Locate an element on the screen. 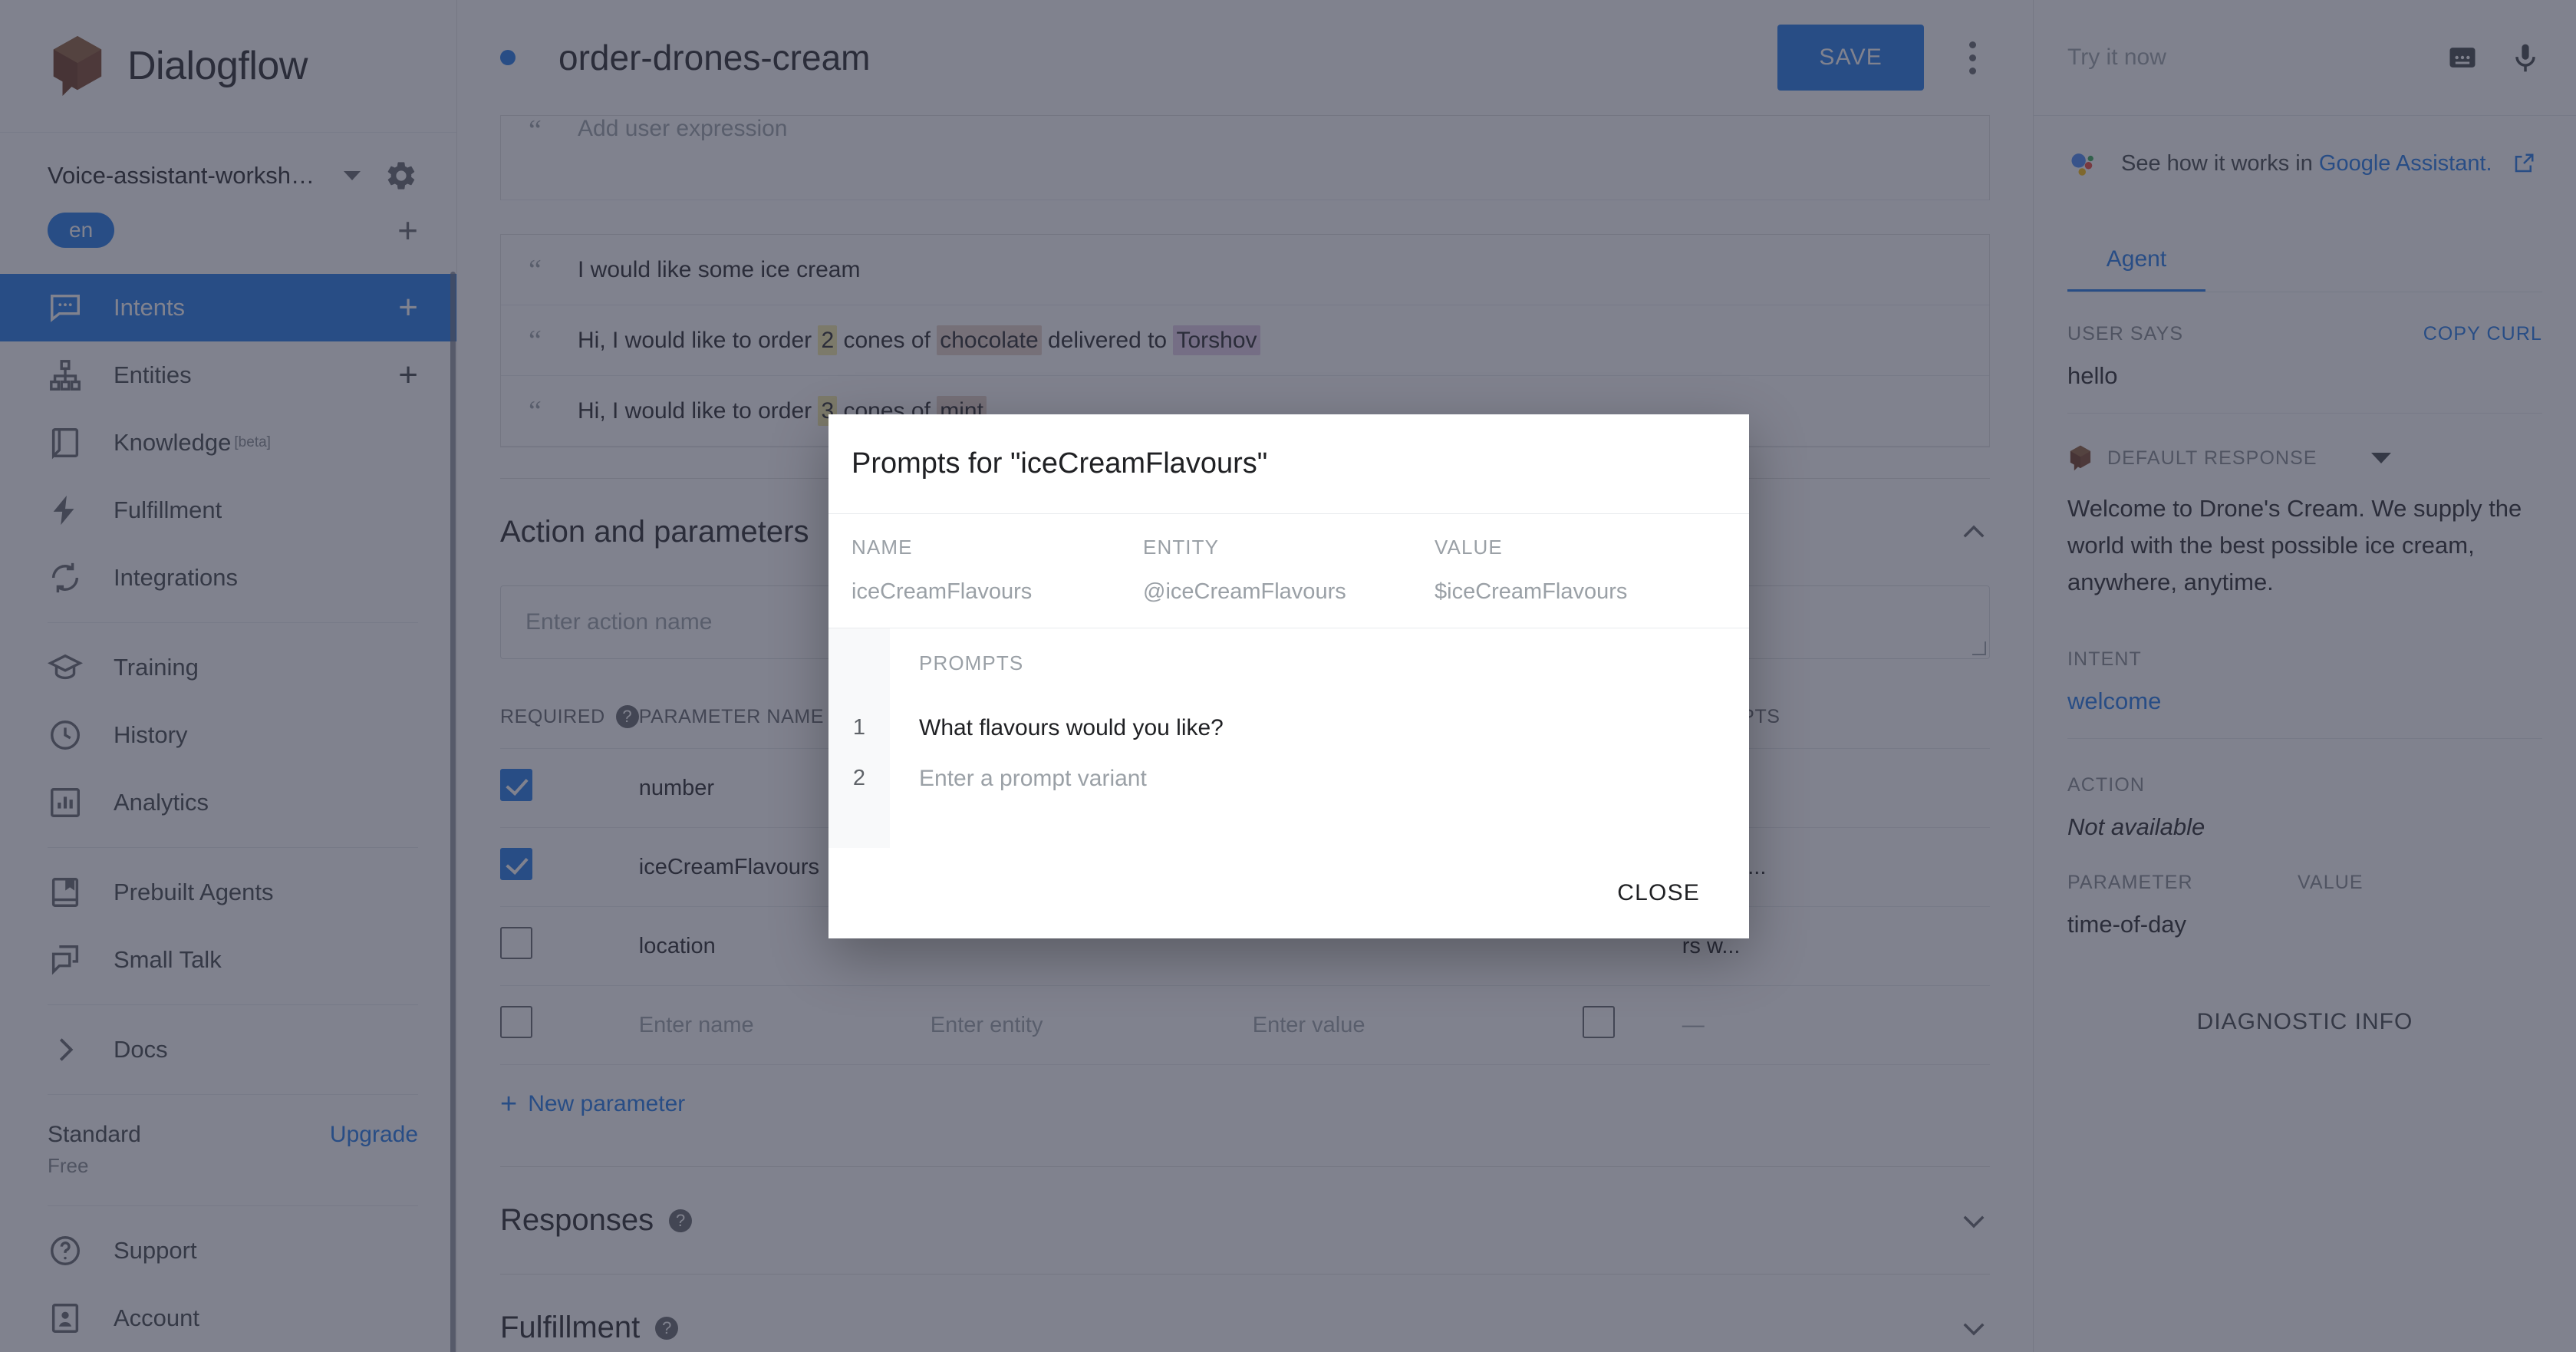  is-list-cell is located at coordinates (1632, 1025).